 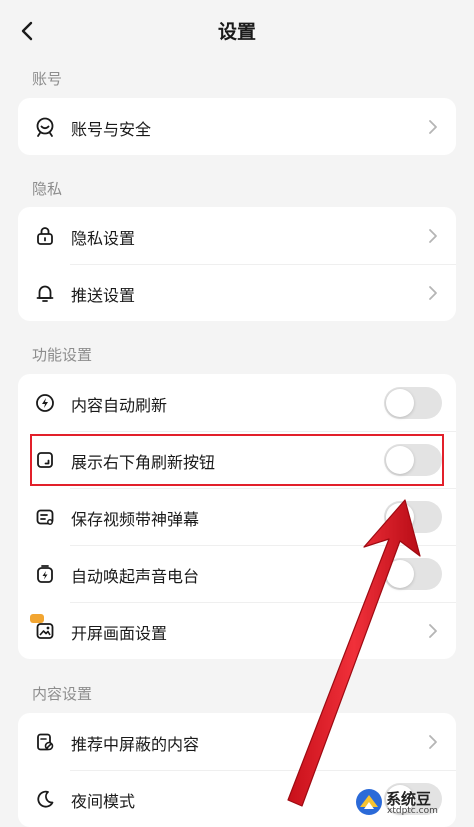 I want to click on lock-icon, so click(x=45, y=236).